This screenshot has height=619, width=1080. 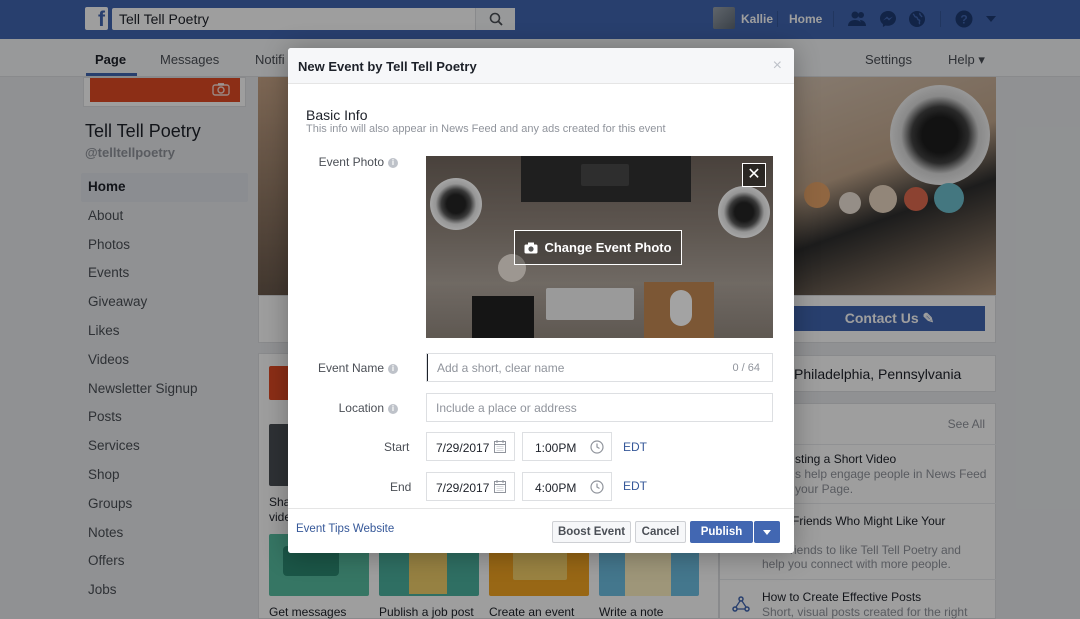 I want to click on change-event-photo-button: Change Event Photo, so click(x=598, y=247).